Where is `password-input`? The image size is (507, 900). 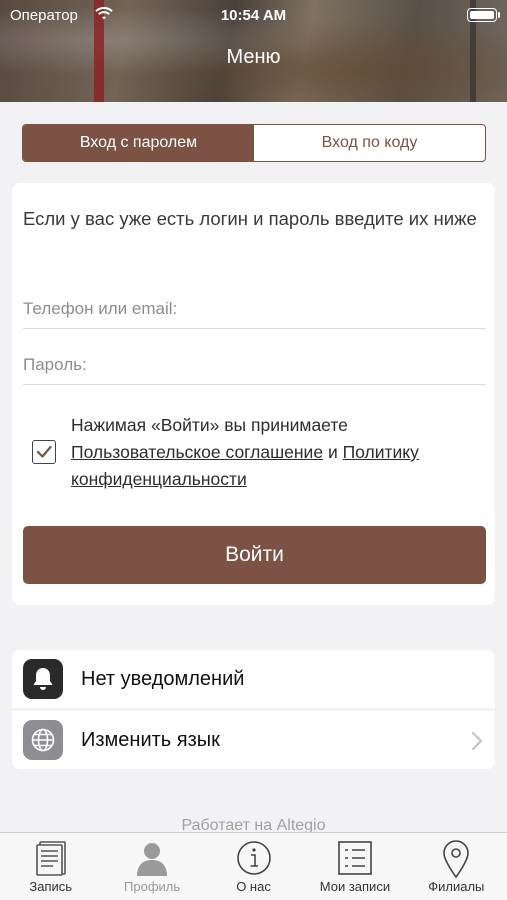
password-input is located at coordinates (254, 364).